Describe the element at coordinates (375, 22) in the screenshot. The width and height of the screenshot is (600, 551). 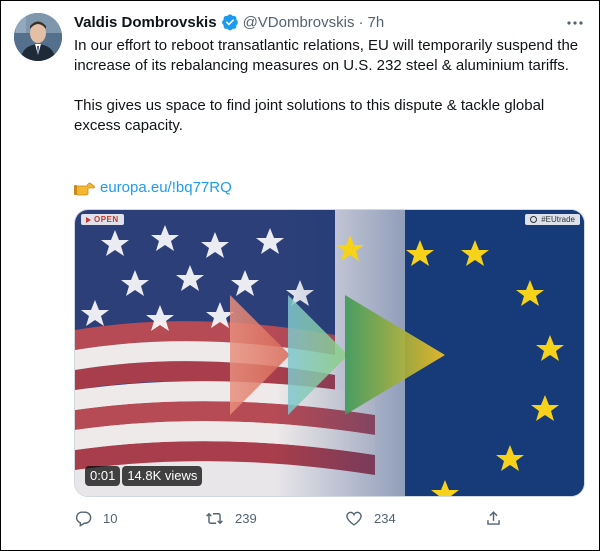
I see `timestamp: 7h` at that location.